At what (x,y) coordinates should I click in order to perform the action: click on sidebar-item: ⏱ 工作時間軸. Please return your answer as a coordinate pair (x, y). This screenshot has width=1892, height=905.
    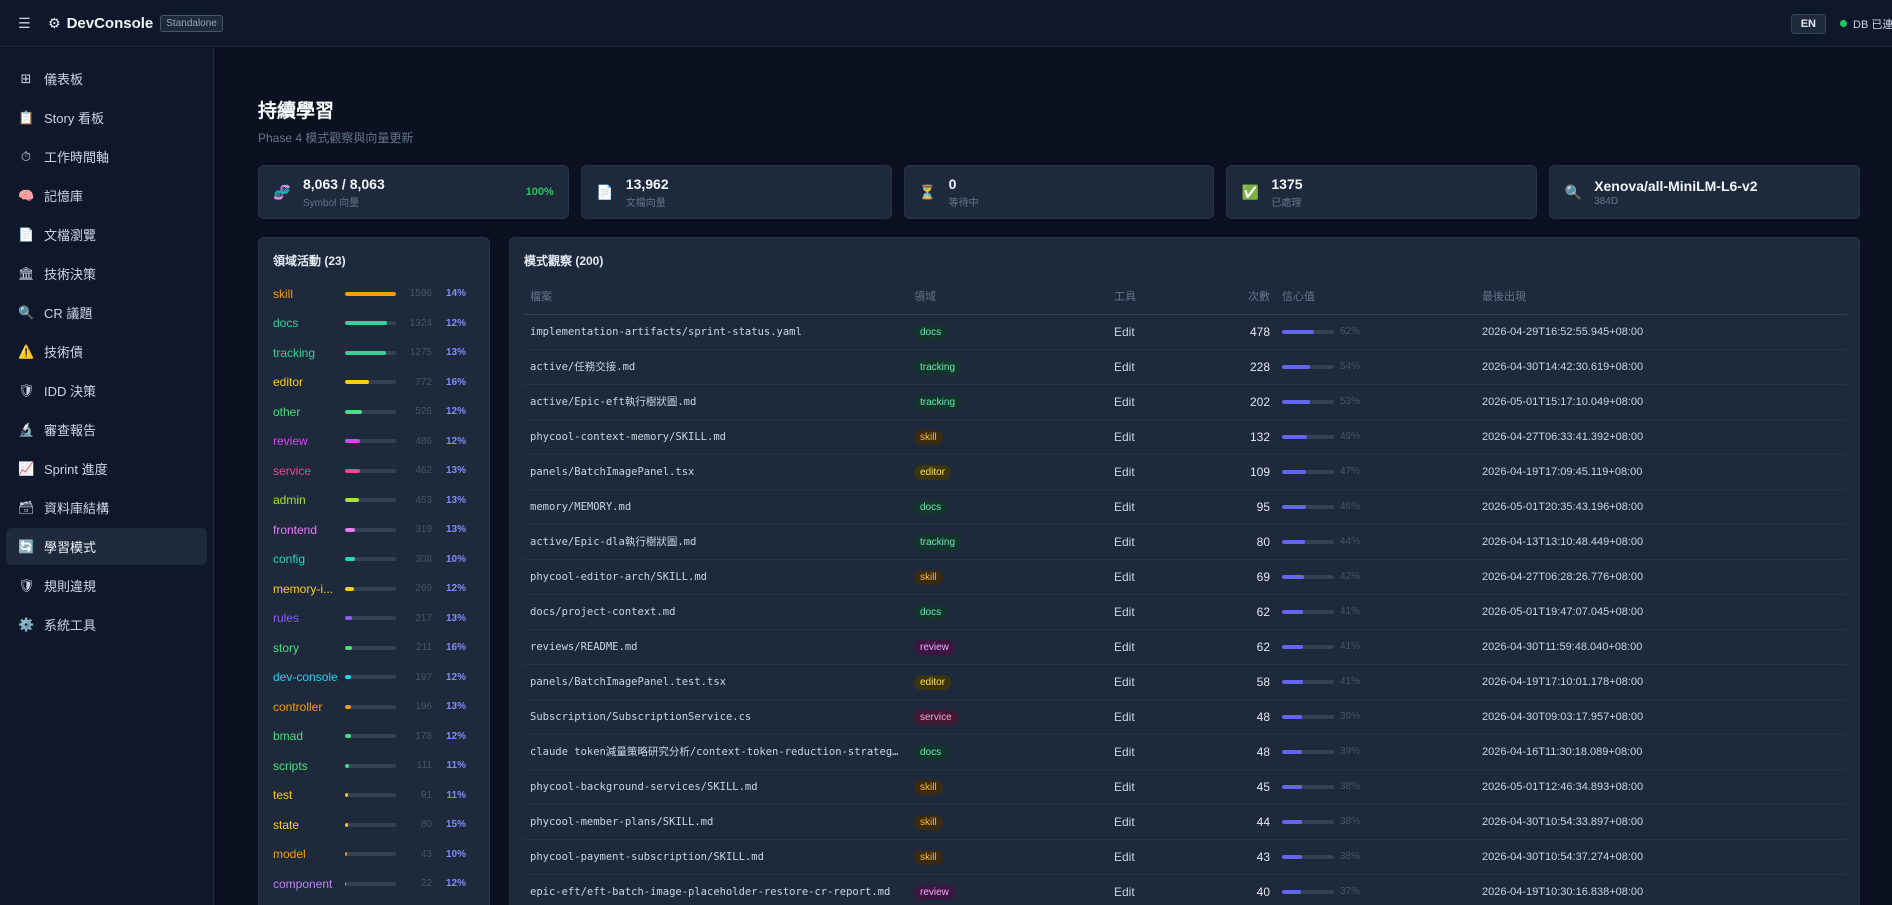
    Looking at the image, I should click on (106, 156).